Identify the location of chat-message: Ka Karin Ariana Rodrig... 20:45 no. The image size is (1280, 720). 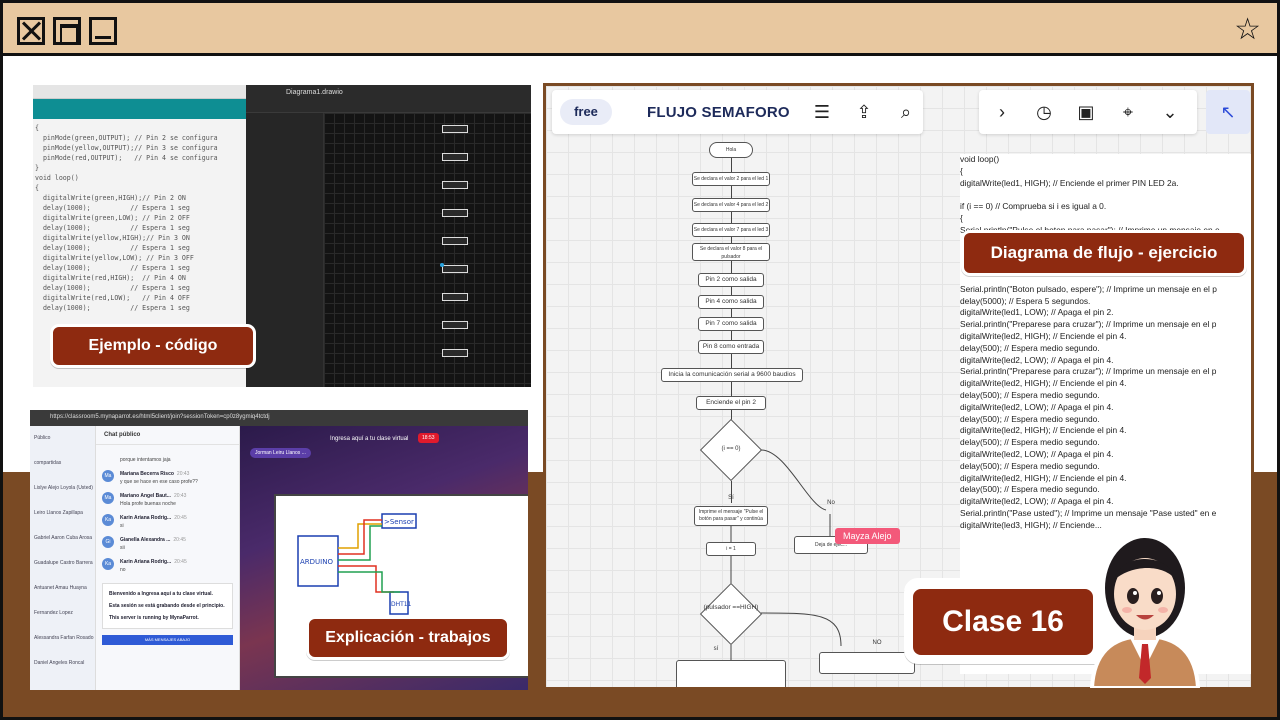
(167, 566).